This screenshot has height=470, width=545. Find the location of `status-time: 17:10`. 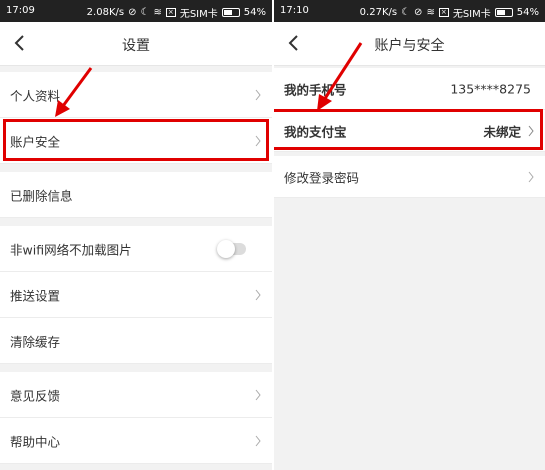

status-time: 17:10 is located at coordinates (294, 10).